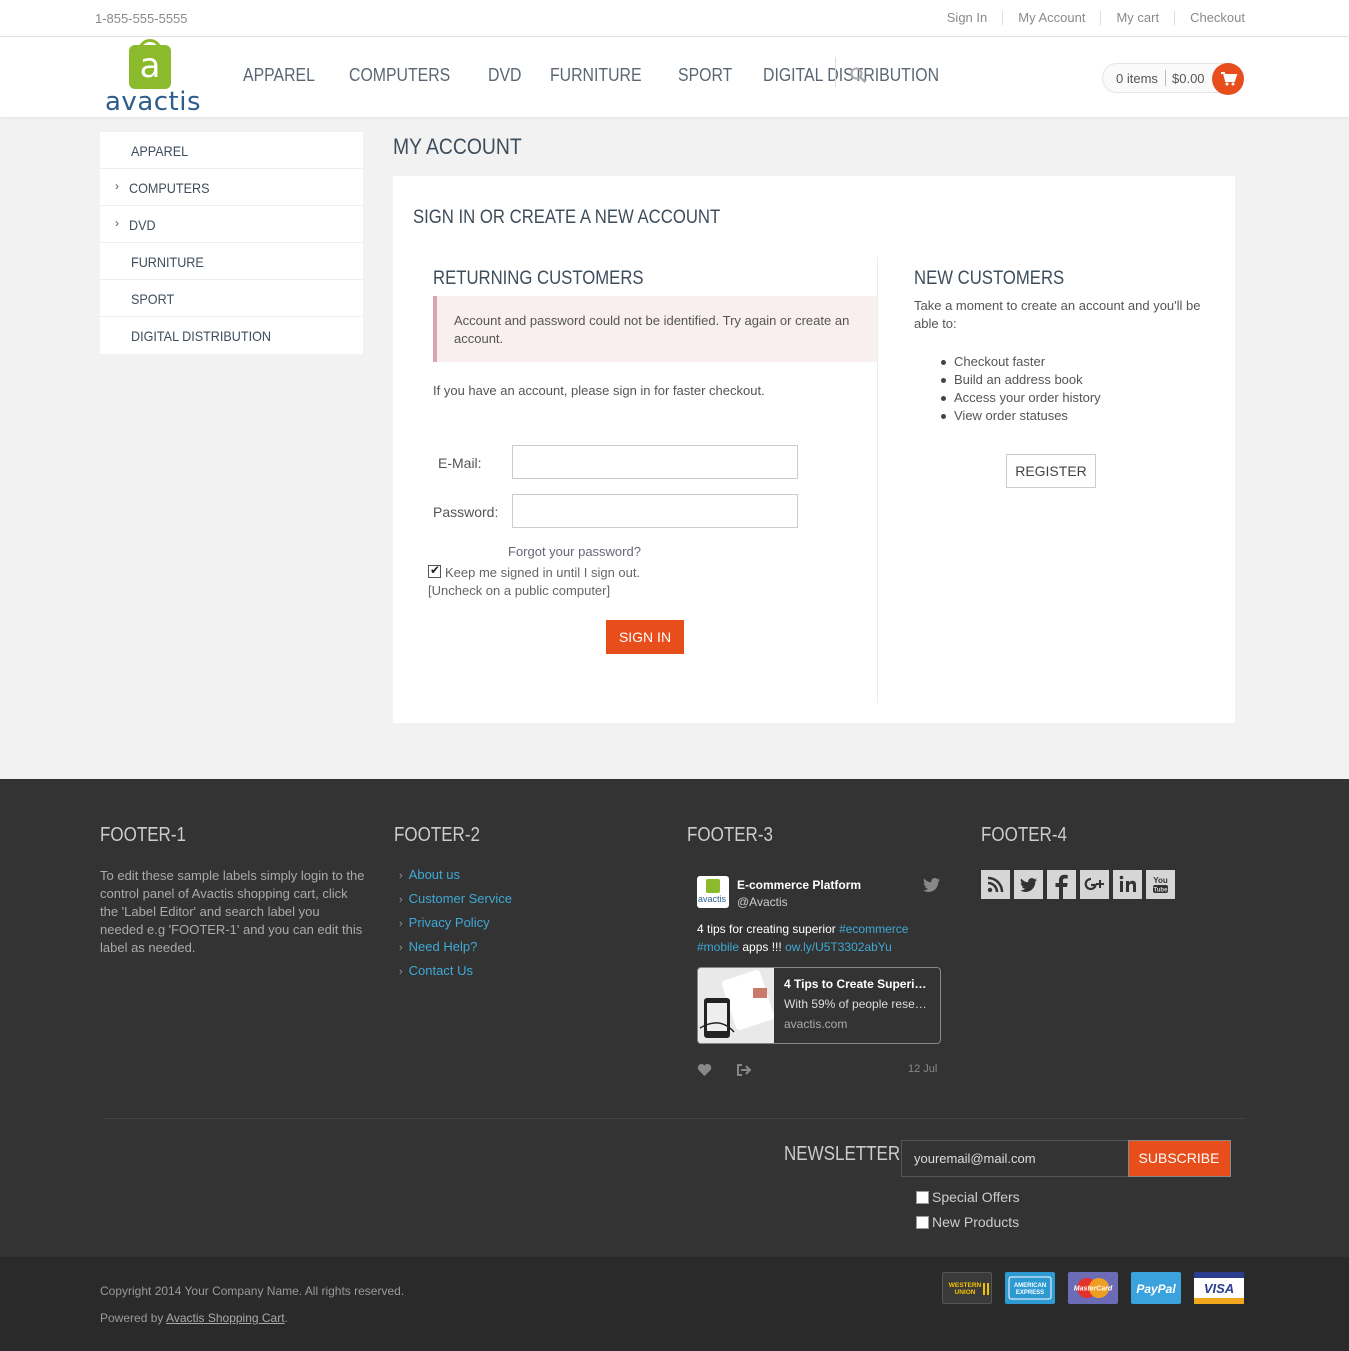 Image resolution: width=1349 pixels, height=1351 pixels. I want to click on panel-title: SIGN IN OR CREATE A NEW ACCOUNT, so click(567, 217).